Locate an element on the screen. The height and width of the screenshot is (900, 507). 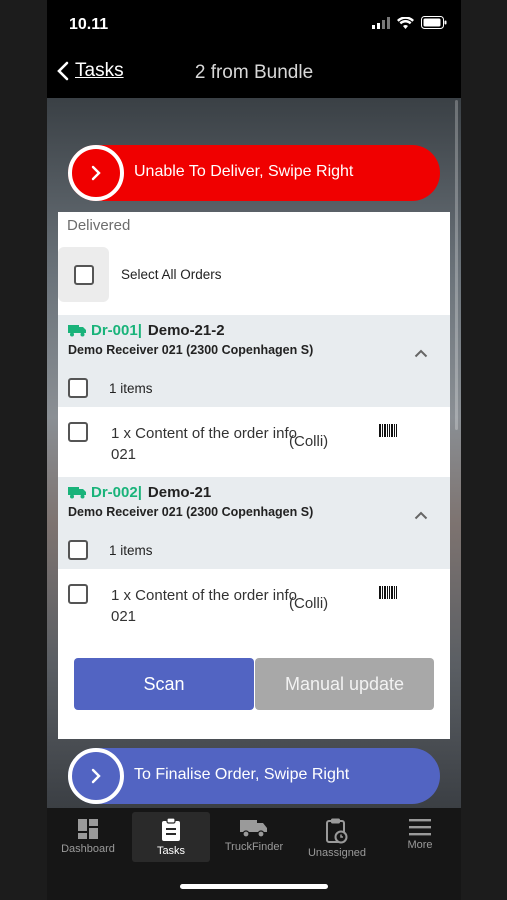
tab-unassigned: Unassigned is located at coordinates (337, 837).